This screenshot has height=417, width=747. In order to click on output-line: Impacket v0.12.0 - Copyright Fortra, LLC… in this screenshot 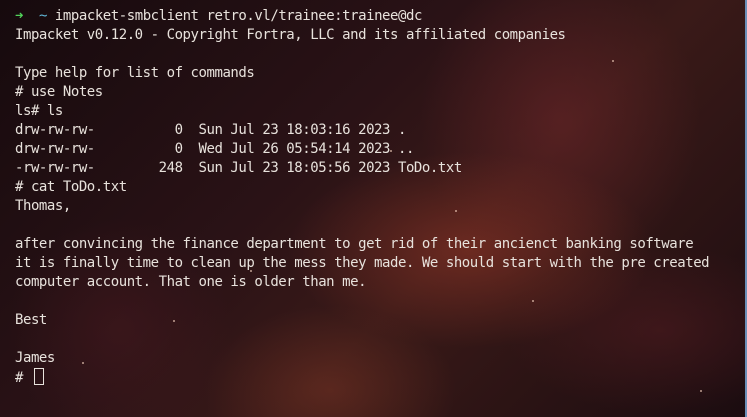, I will do `click(290, 35)`.